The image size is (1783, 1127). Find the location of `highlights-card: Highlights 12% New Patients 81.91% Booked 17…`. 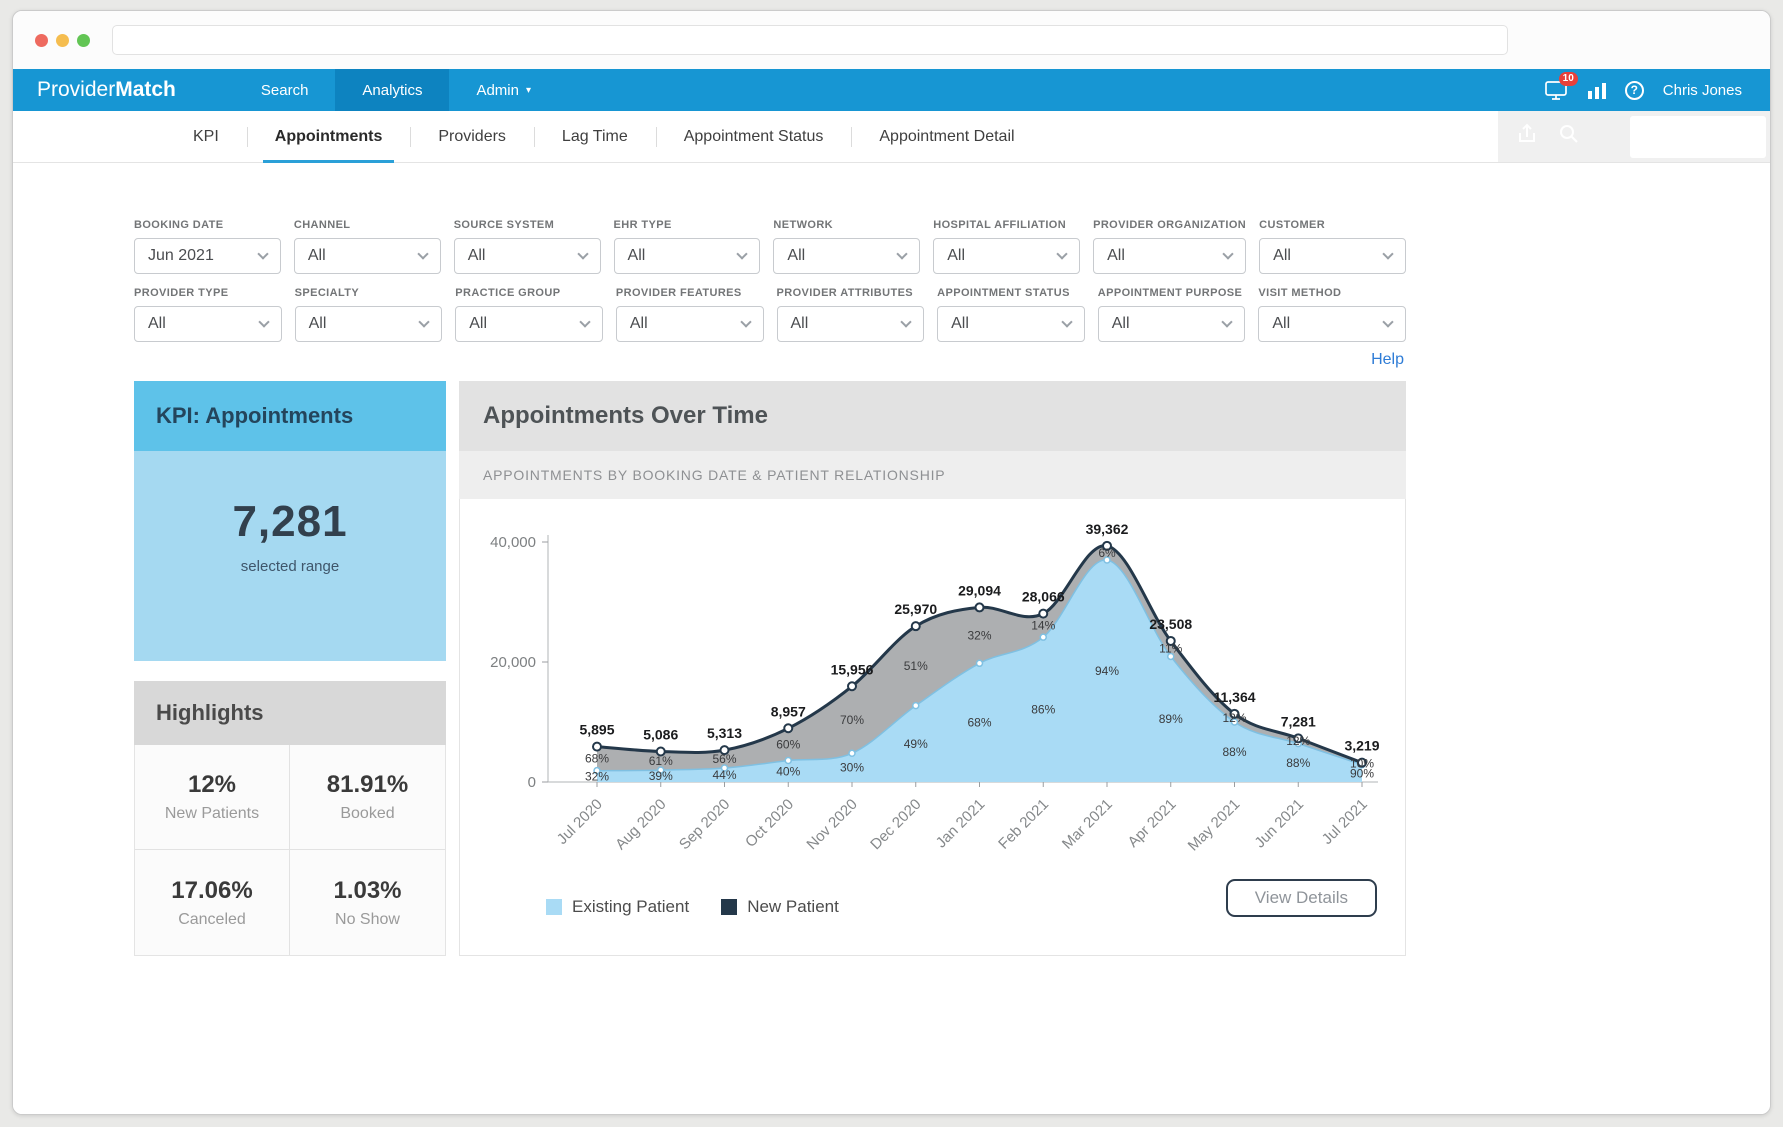

highlights-card: Highlights 12% New Patients 81.91% Booked 17… is located at coordinates (290, 818).